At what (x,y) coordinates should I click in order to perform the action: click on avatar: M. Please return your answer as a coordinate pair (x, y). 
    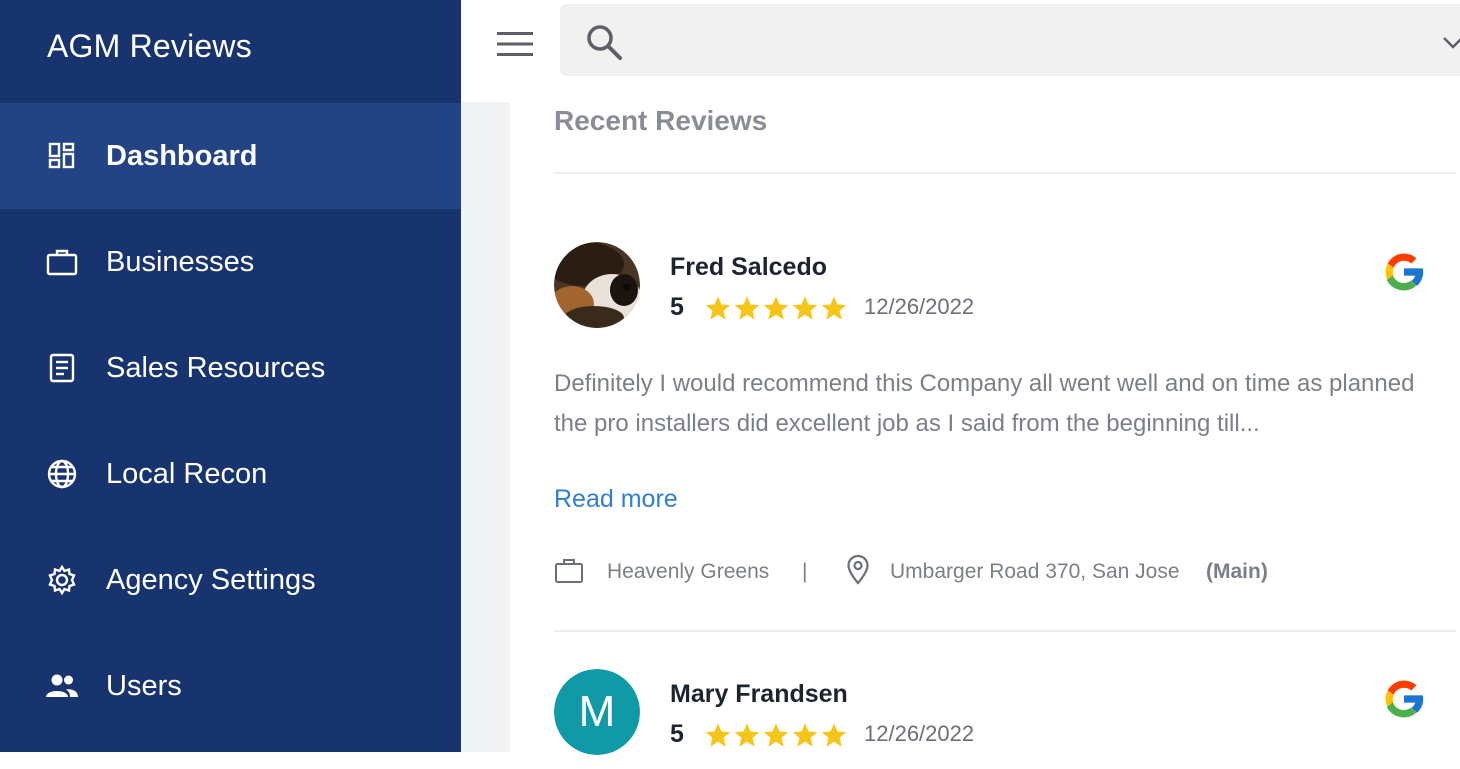
    Looking at the image, I should click on (597, 712).